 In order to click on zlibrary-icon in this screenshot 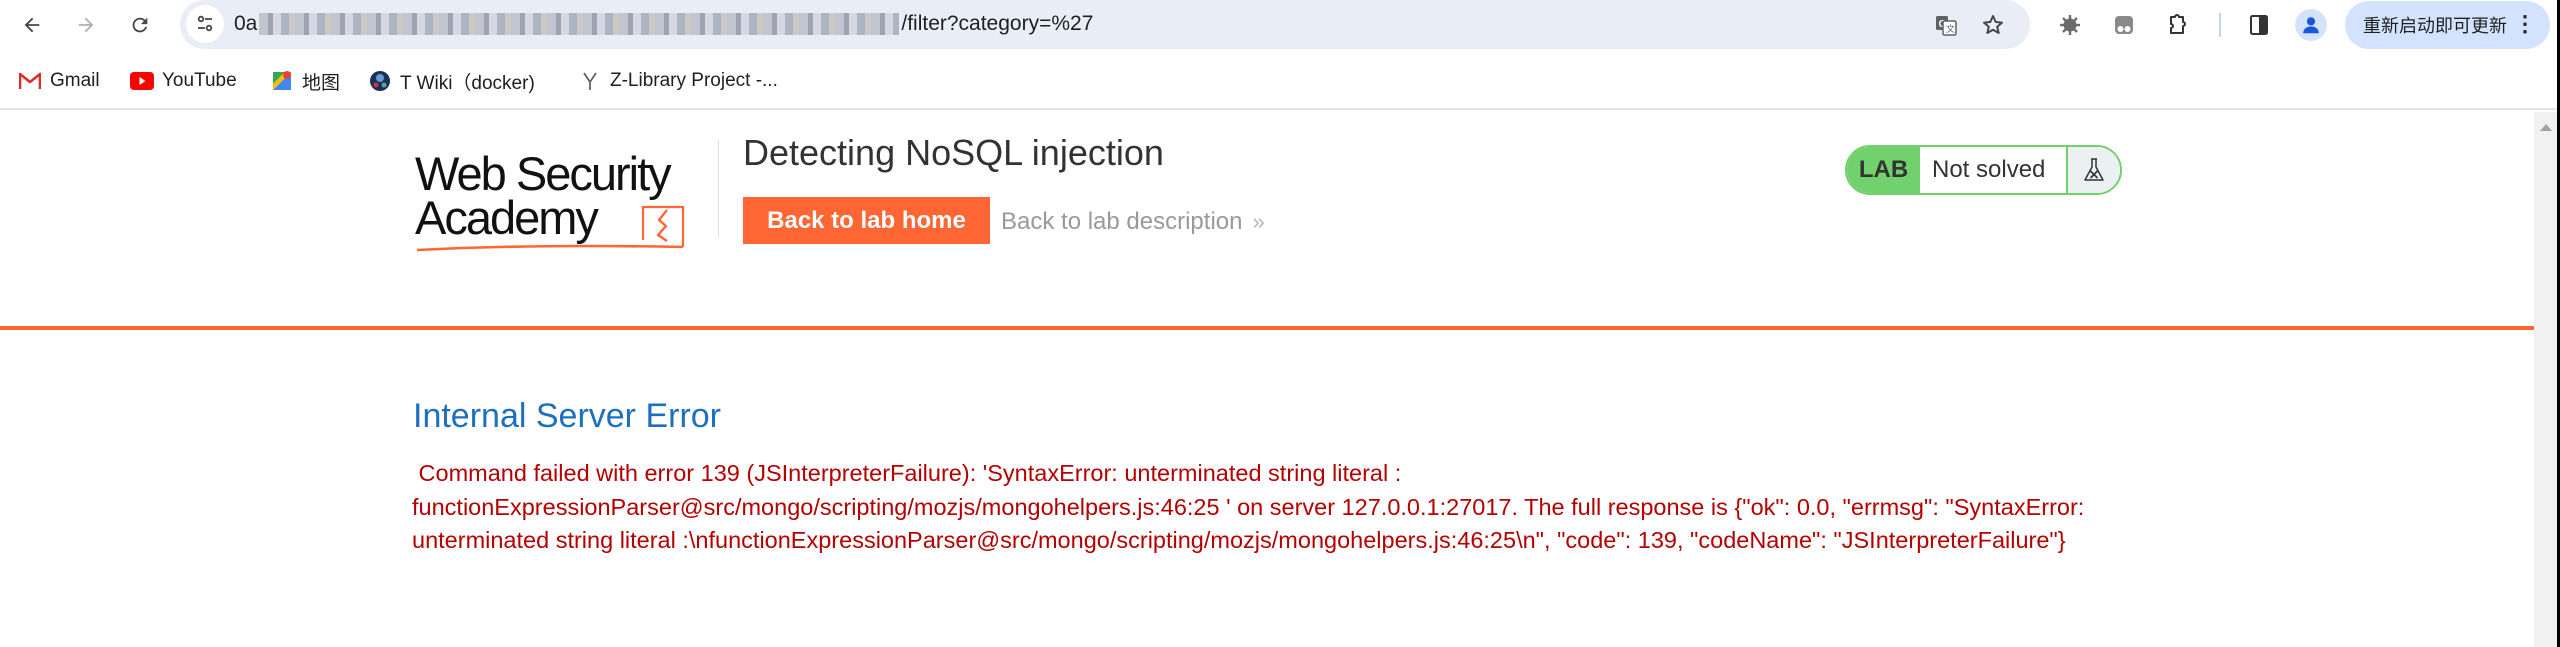, I will do `click(590, 81)`.